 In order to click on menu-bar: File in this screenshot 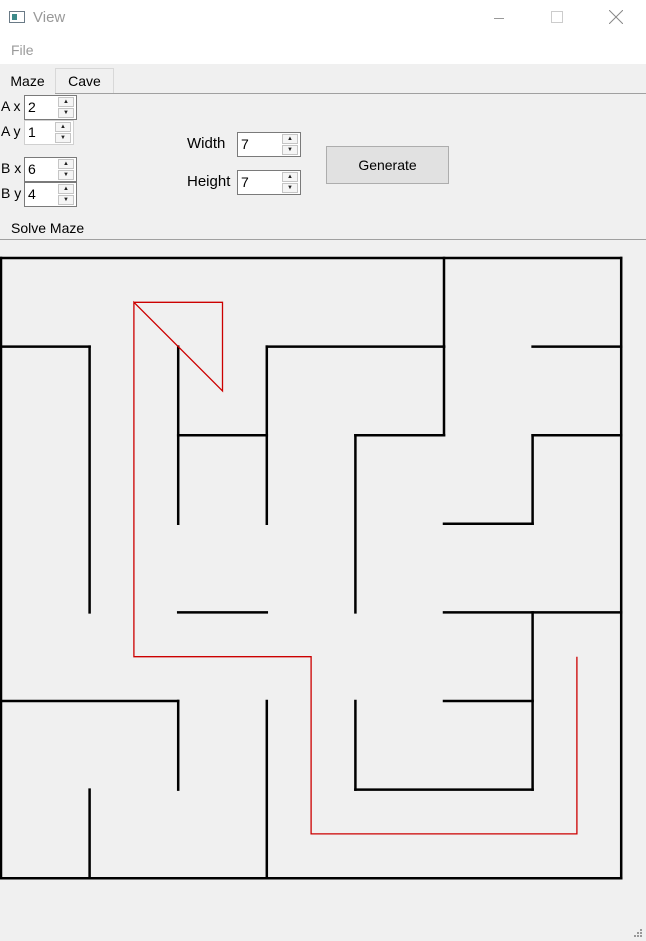, I will do `click(323, 50)`.